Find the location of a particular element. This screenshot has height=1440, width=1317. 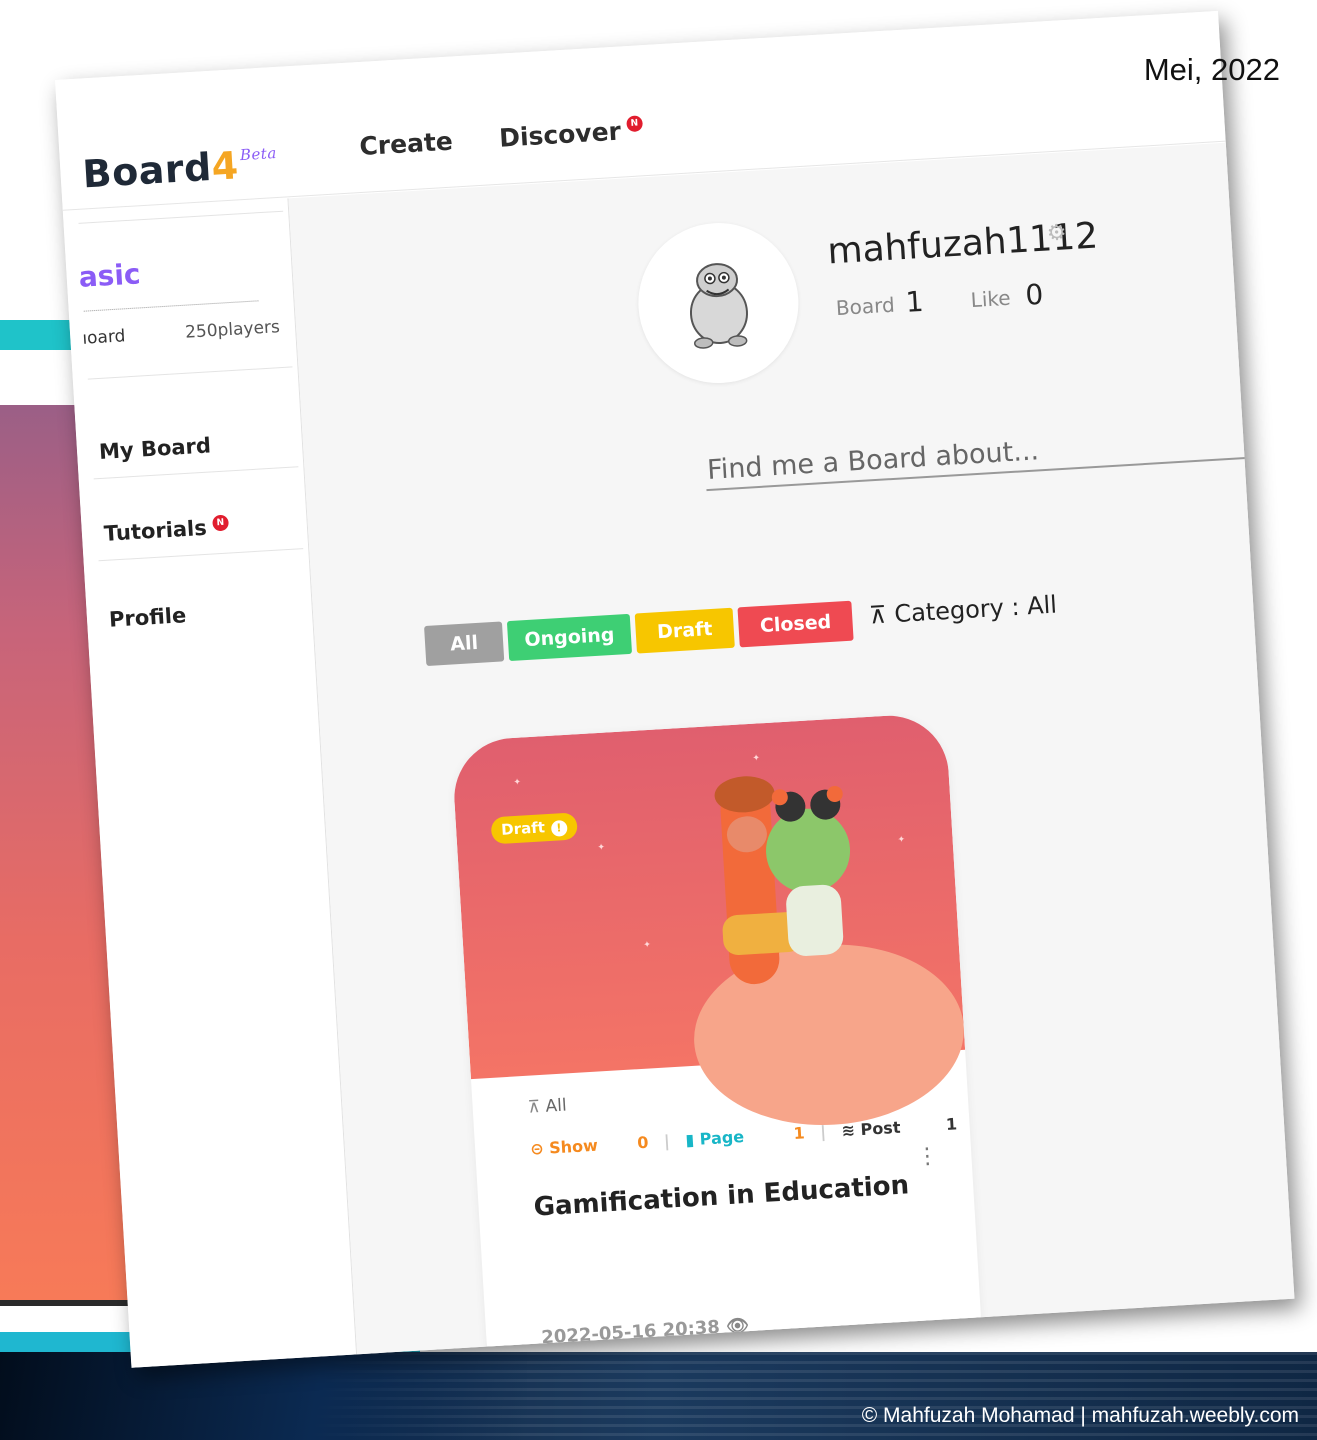

sidebar-item-tutorials: Tutorials N is located at coordinates (166, 530).